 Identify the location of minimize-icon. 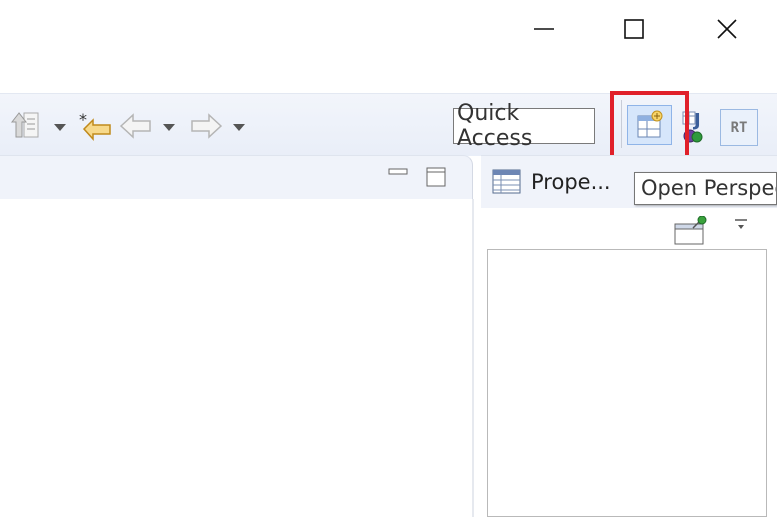
(544, 29).